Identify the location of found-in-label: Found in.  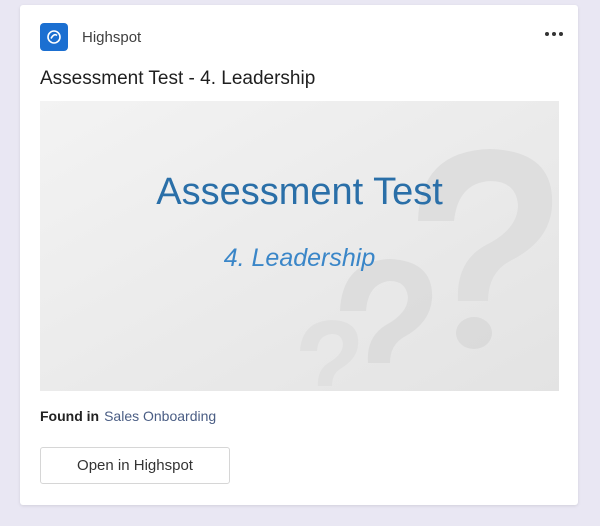
(70, 416).